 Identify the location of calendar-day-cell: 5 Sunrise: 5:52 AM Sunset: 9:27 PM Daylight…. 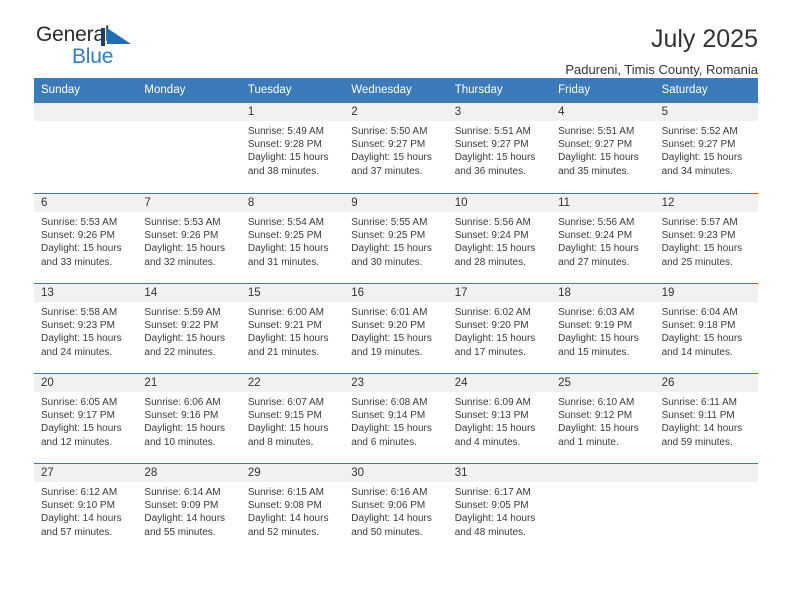
(706, 147).